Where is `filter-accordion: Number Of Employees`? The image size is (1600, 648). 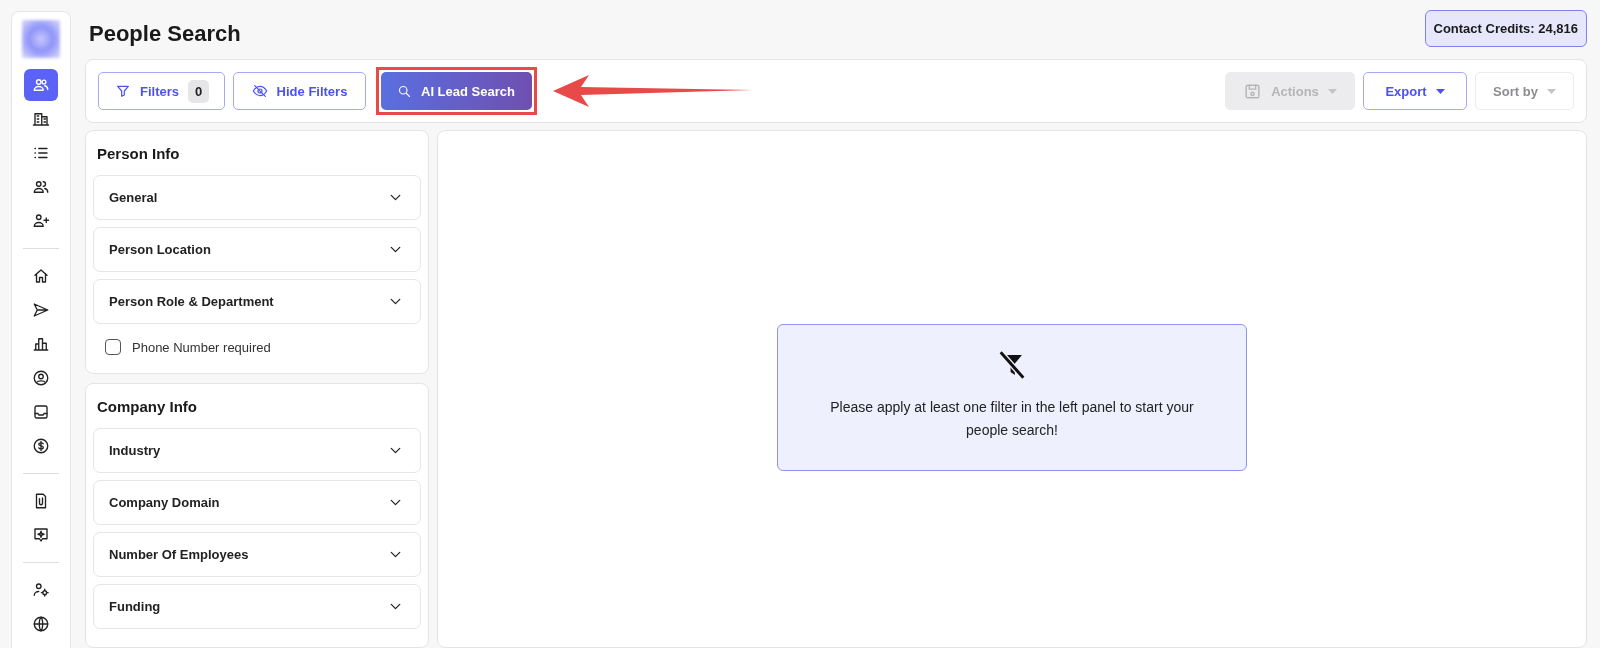 filter-accordion: Number Of Employees is located at coordinates (257, 554).